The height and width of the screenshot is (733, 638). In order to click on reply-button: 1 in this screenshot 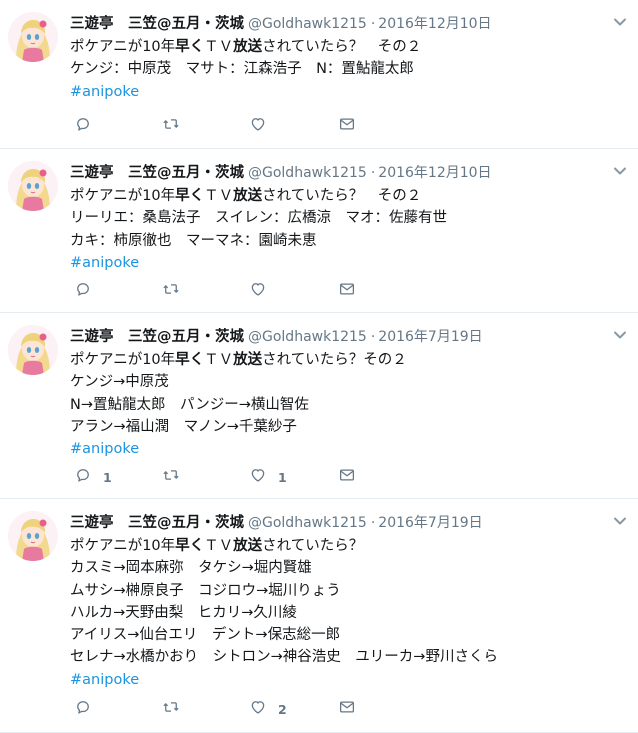, I will do `click(93, 477)`.